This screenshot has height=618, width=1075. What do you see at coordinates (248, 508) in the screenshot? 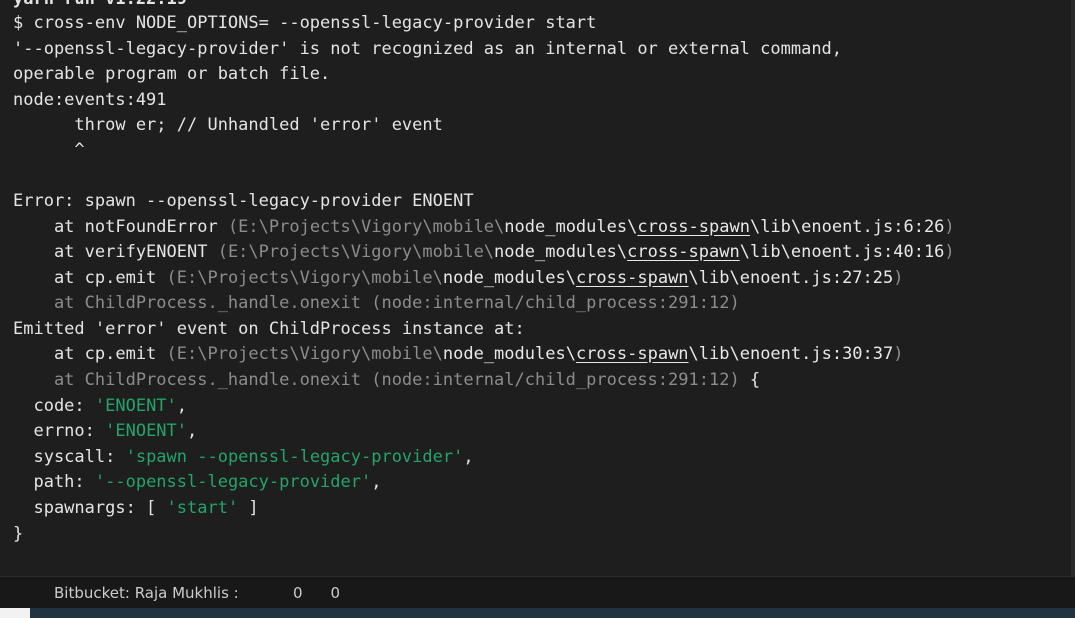
I see `prop-after: ]` at bounding box center [248, 508].